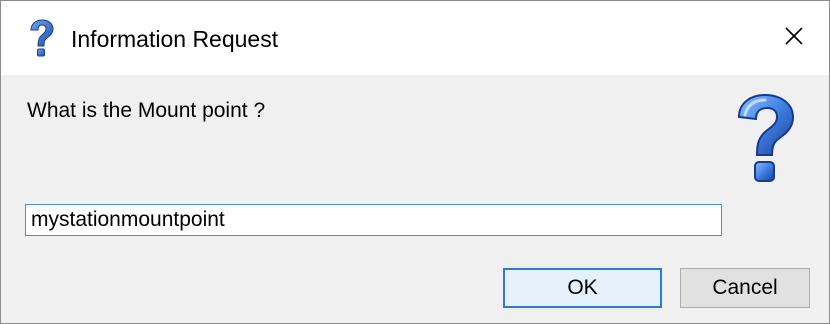 The height and width of the screenshot is (324, 830). I want to click on prompt-label: What is the Mount point ?, so click(146, 110).